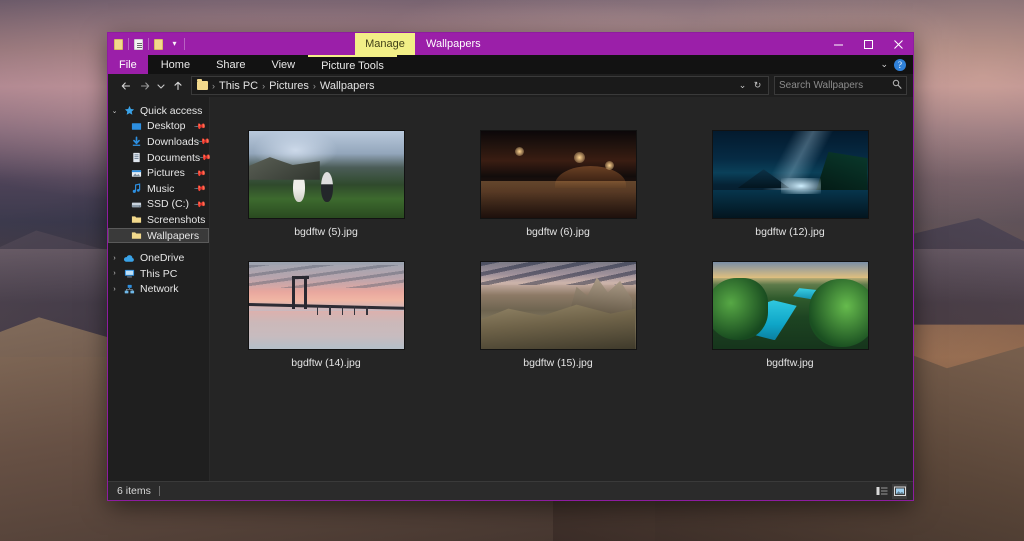 This screenshot has height=541, width=1024. Describe the element at coordinates (352, 64) in the screenshot. I see `tab-picture-tools: Picture Tools` at that location.